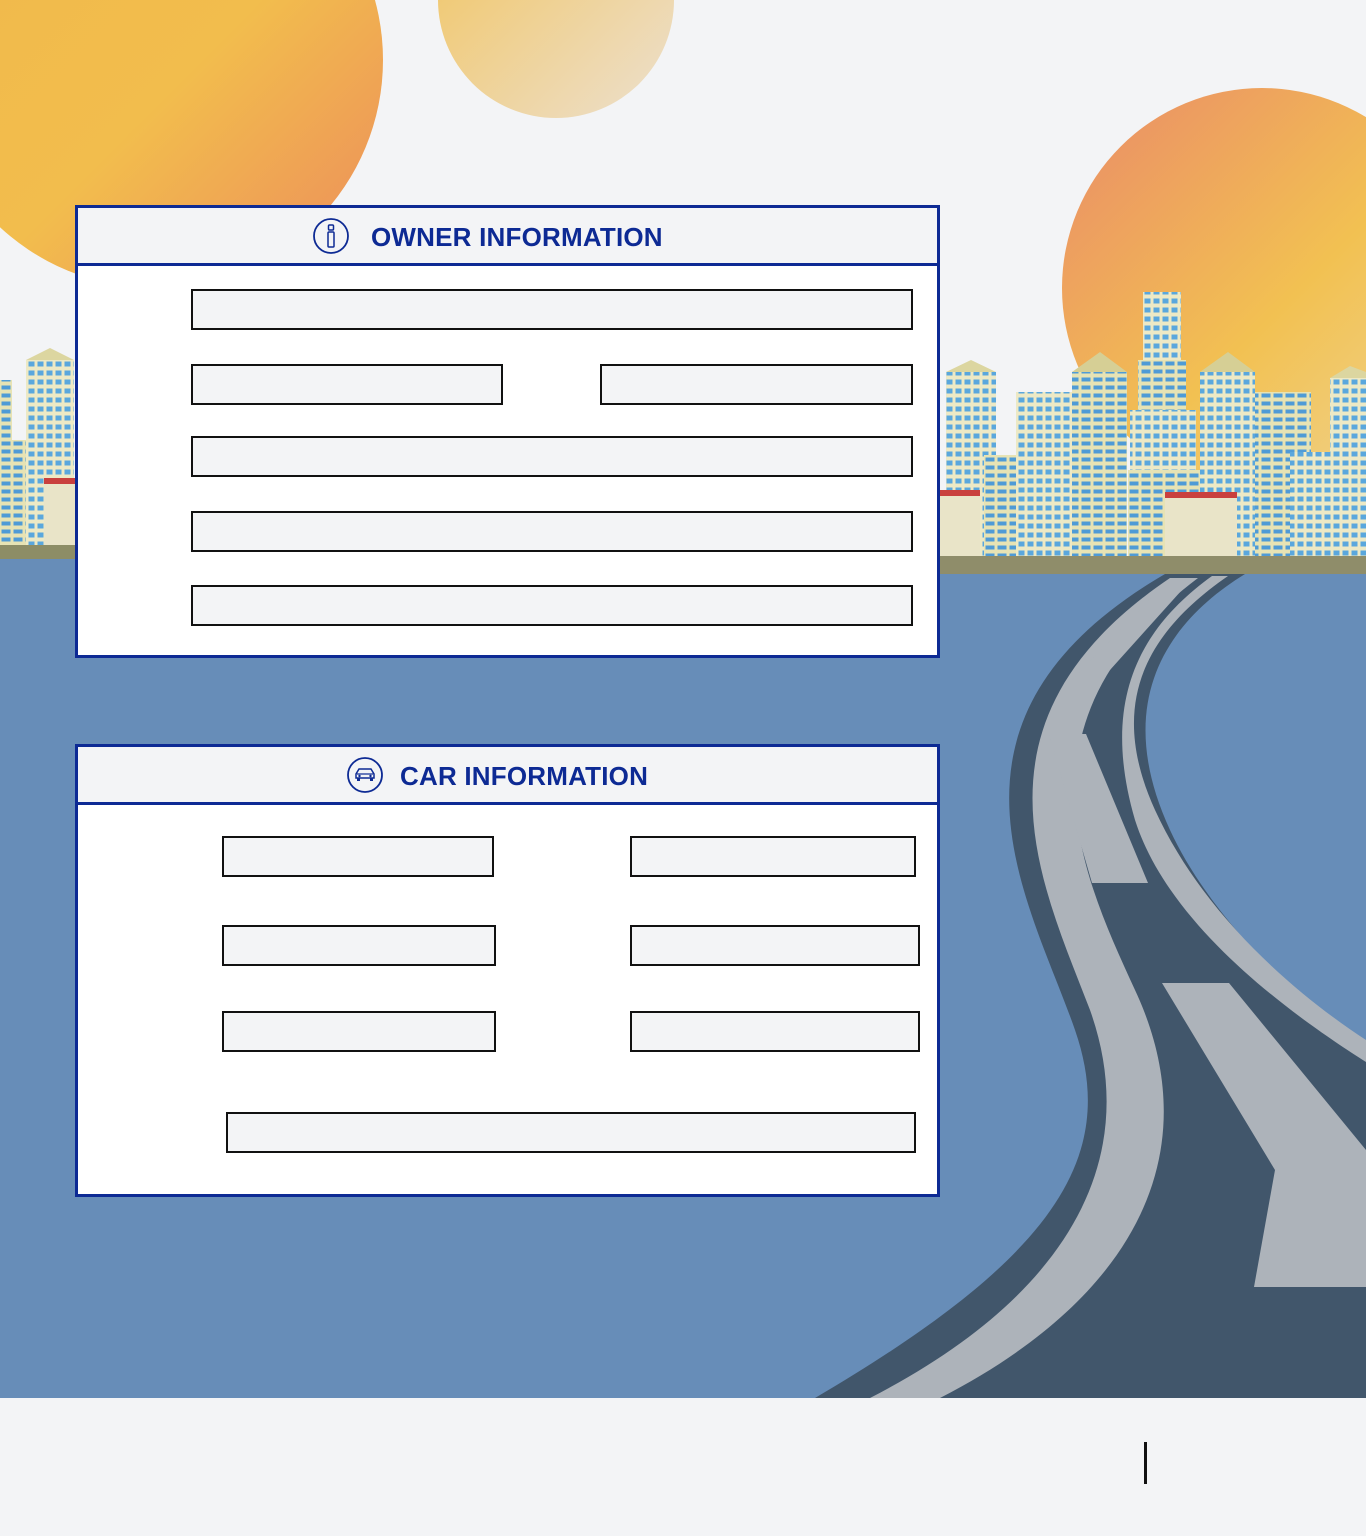 The height and width of the screenshot is (1536, 1366). I want to click on owner-information-title: OWNER INFORMATION, so click(517, 237).